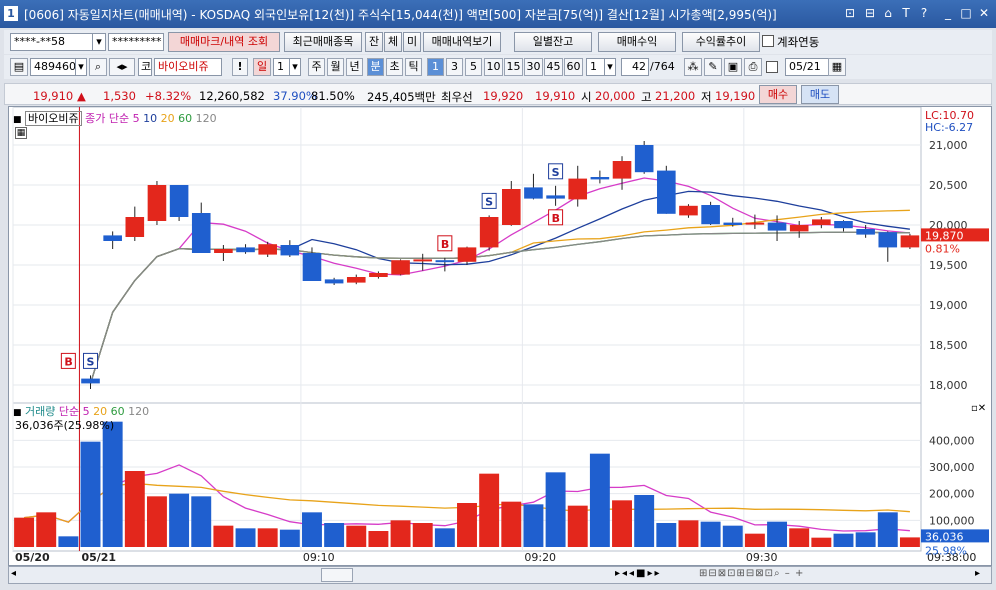 The height and width of the screenshot is (590, 996). I want to click on volume-panel-controls: ▫✕, so click(978, 408).